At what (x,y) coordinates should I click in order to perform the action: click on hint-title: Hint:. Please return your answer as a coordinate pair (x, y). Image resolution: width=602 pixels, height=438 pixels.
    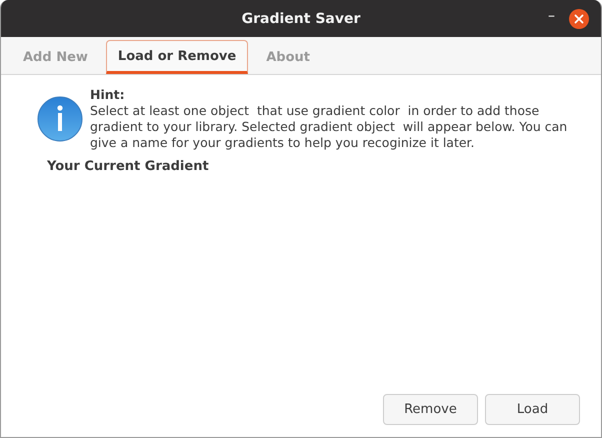
    Looking at the image, I should click on (108, 95).